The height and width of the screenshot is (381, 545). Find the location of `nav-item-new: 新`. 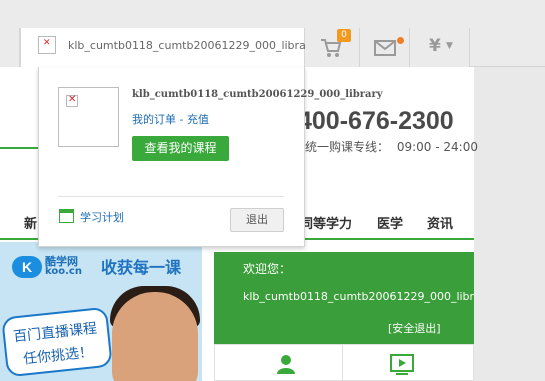

nav-item-new: 新 is located at coordinates (30, 222).